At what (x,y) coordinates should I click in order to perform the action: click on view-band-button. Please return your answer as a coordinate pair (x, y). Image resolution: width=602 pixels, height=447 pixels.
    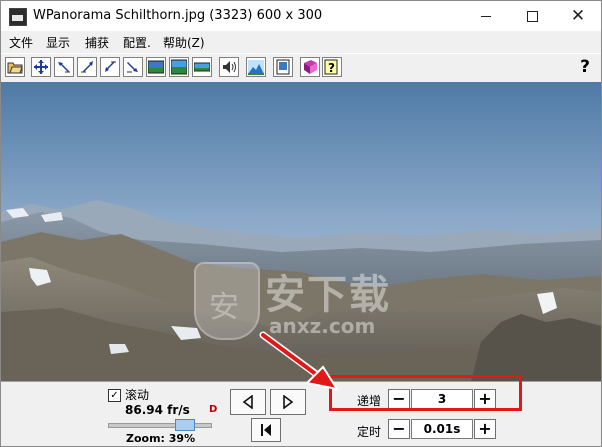
    Looking at the image, I should click on (202, 67).